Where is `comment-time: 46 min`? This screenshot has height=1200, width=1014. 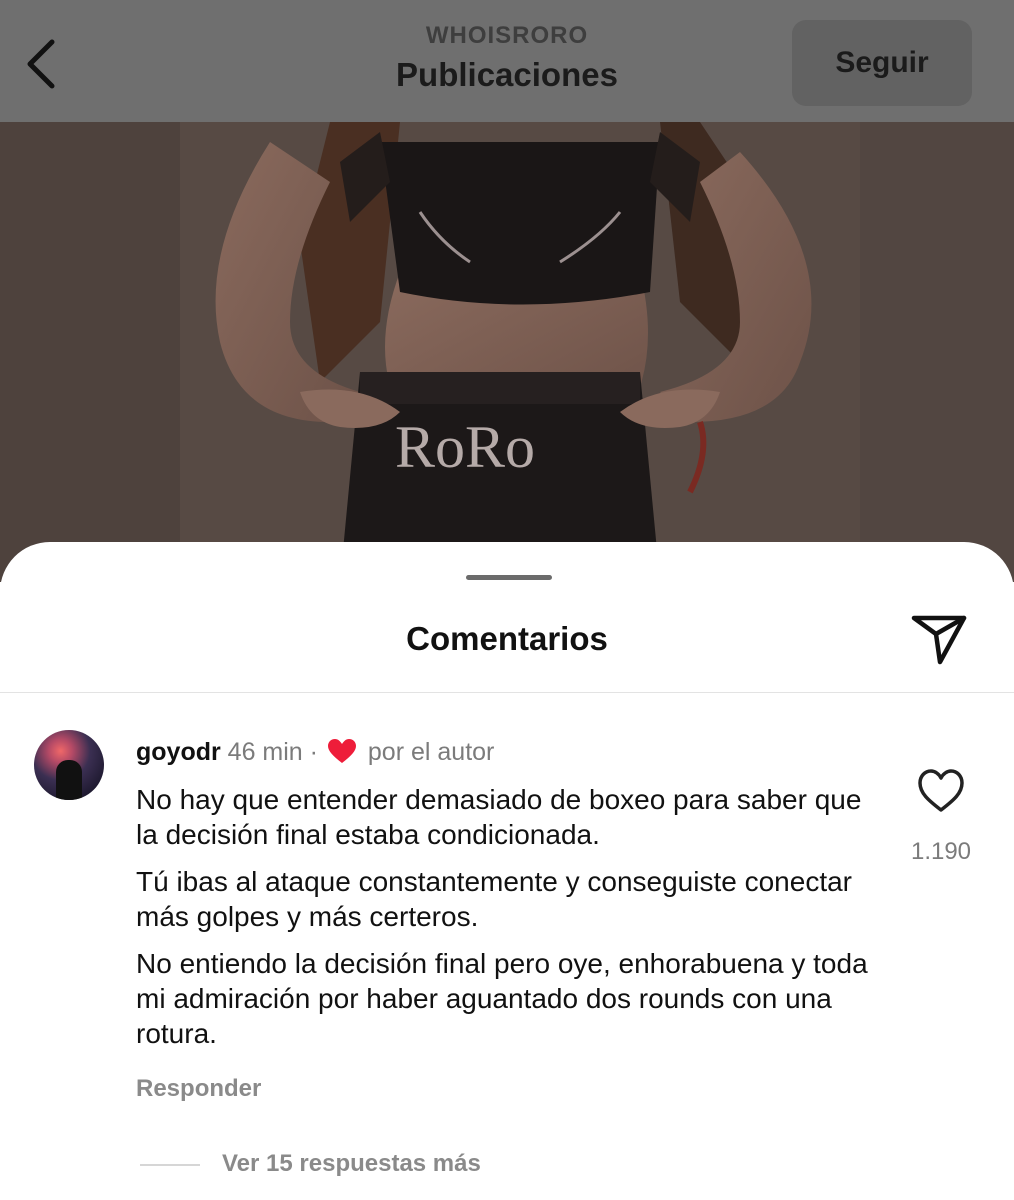
comment-time: 46 min is located at coordinates (265, 752).